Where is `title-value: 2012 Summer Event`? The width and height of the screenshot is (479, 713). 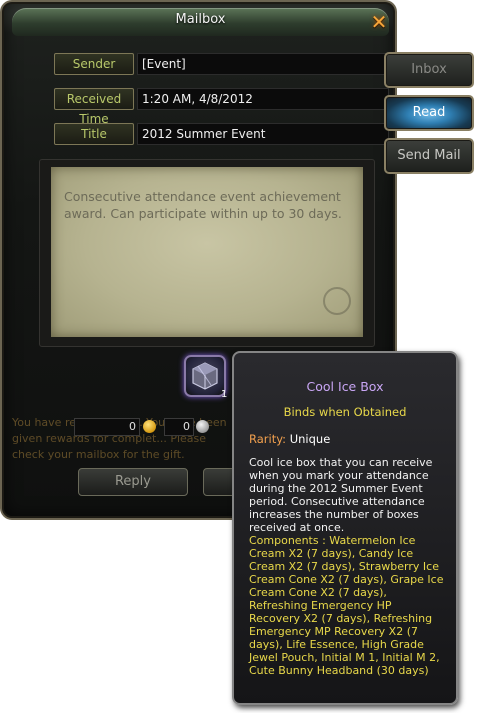
title-value: 2012 Summer Event is located at coordinates (263, 134).